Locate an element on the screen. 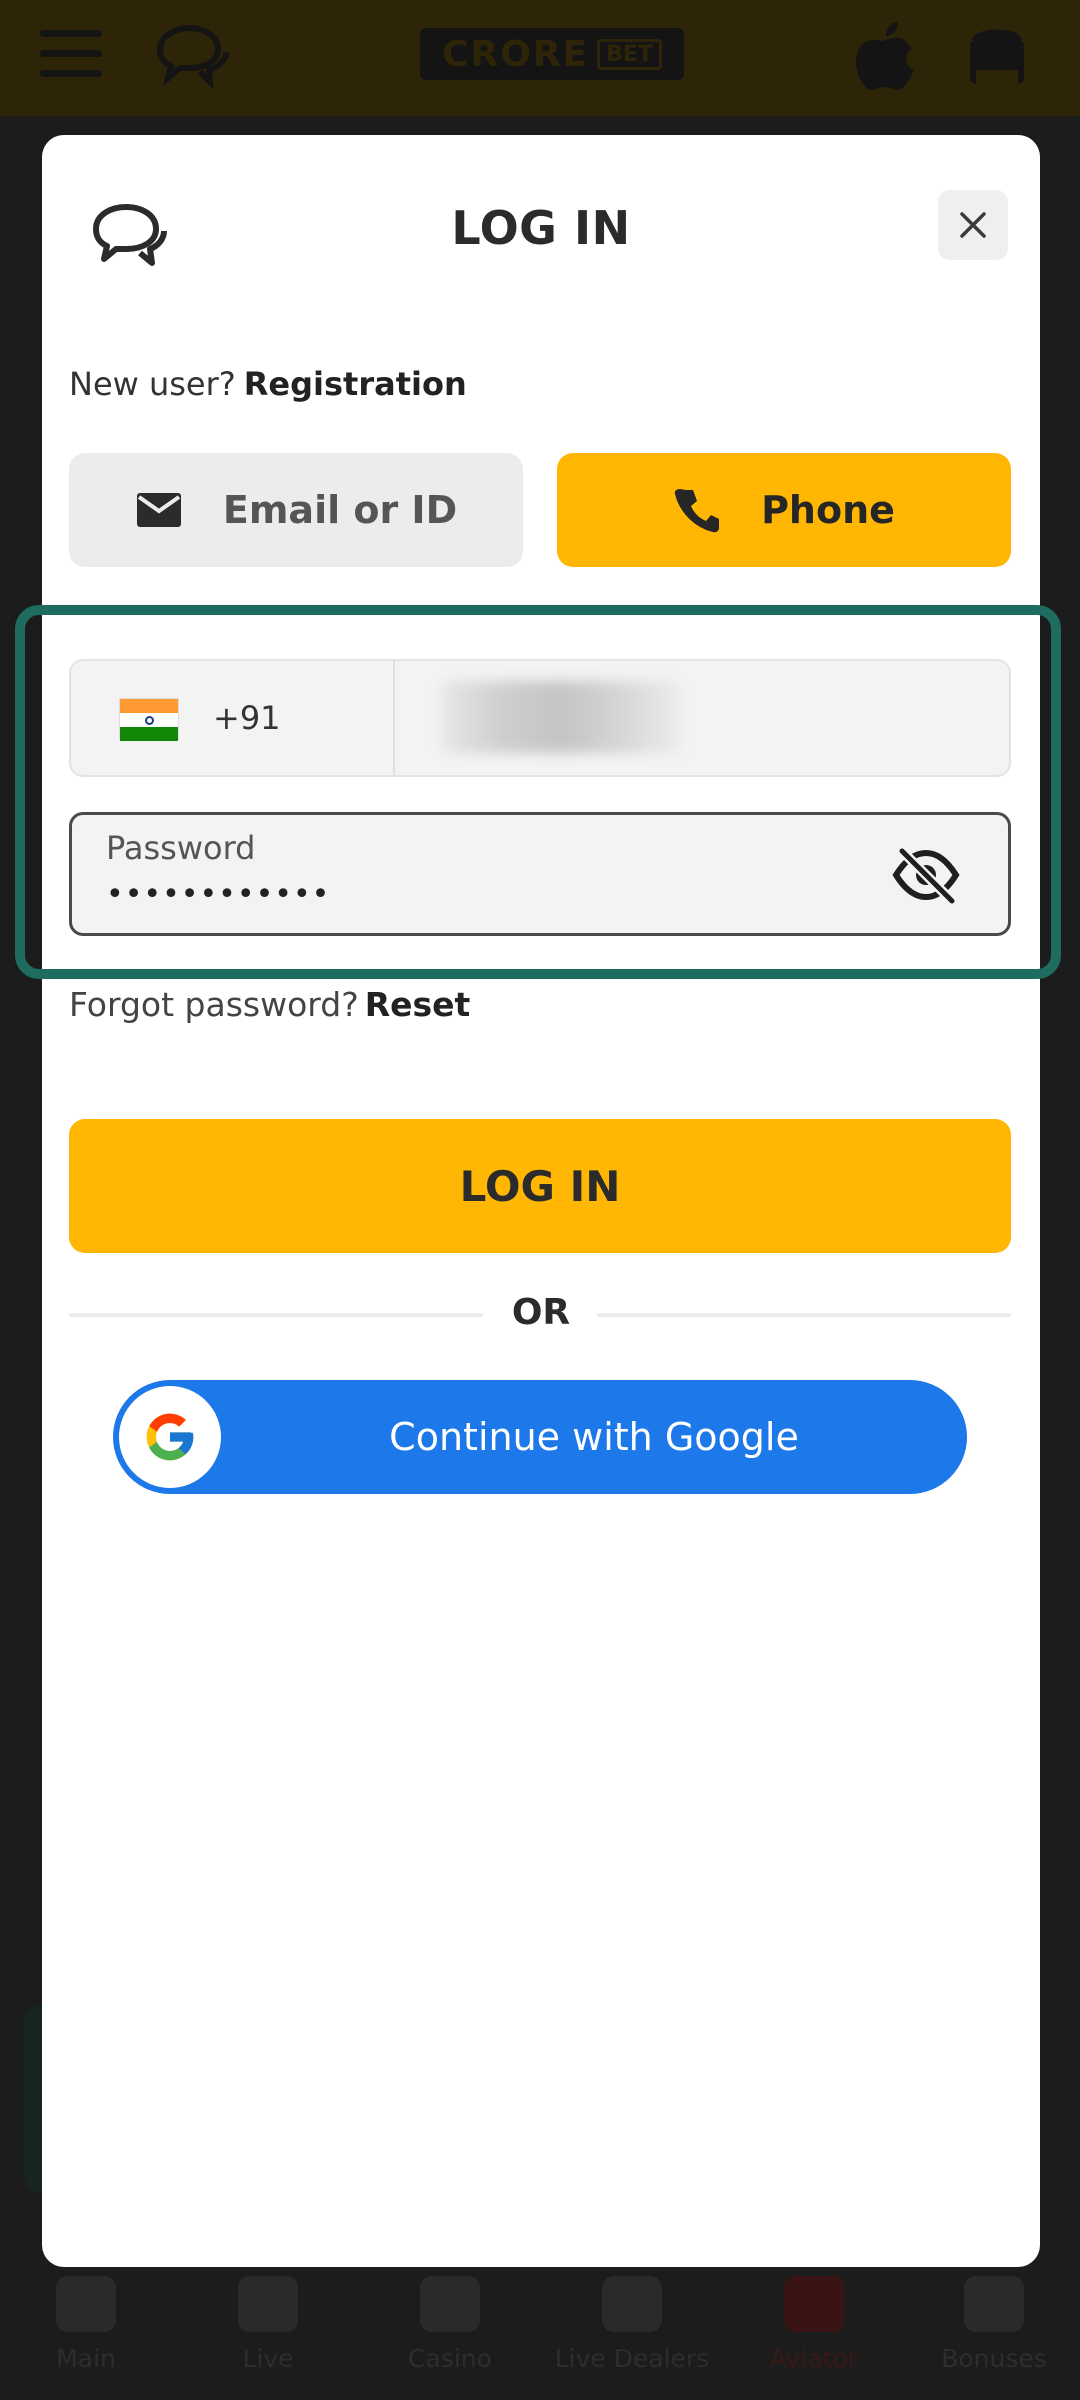 The height and width of the screenshot is (2400, 1080). plane-icon is located at coordinates (814, 2304).